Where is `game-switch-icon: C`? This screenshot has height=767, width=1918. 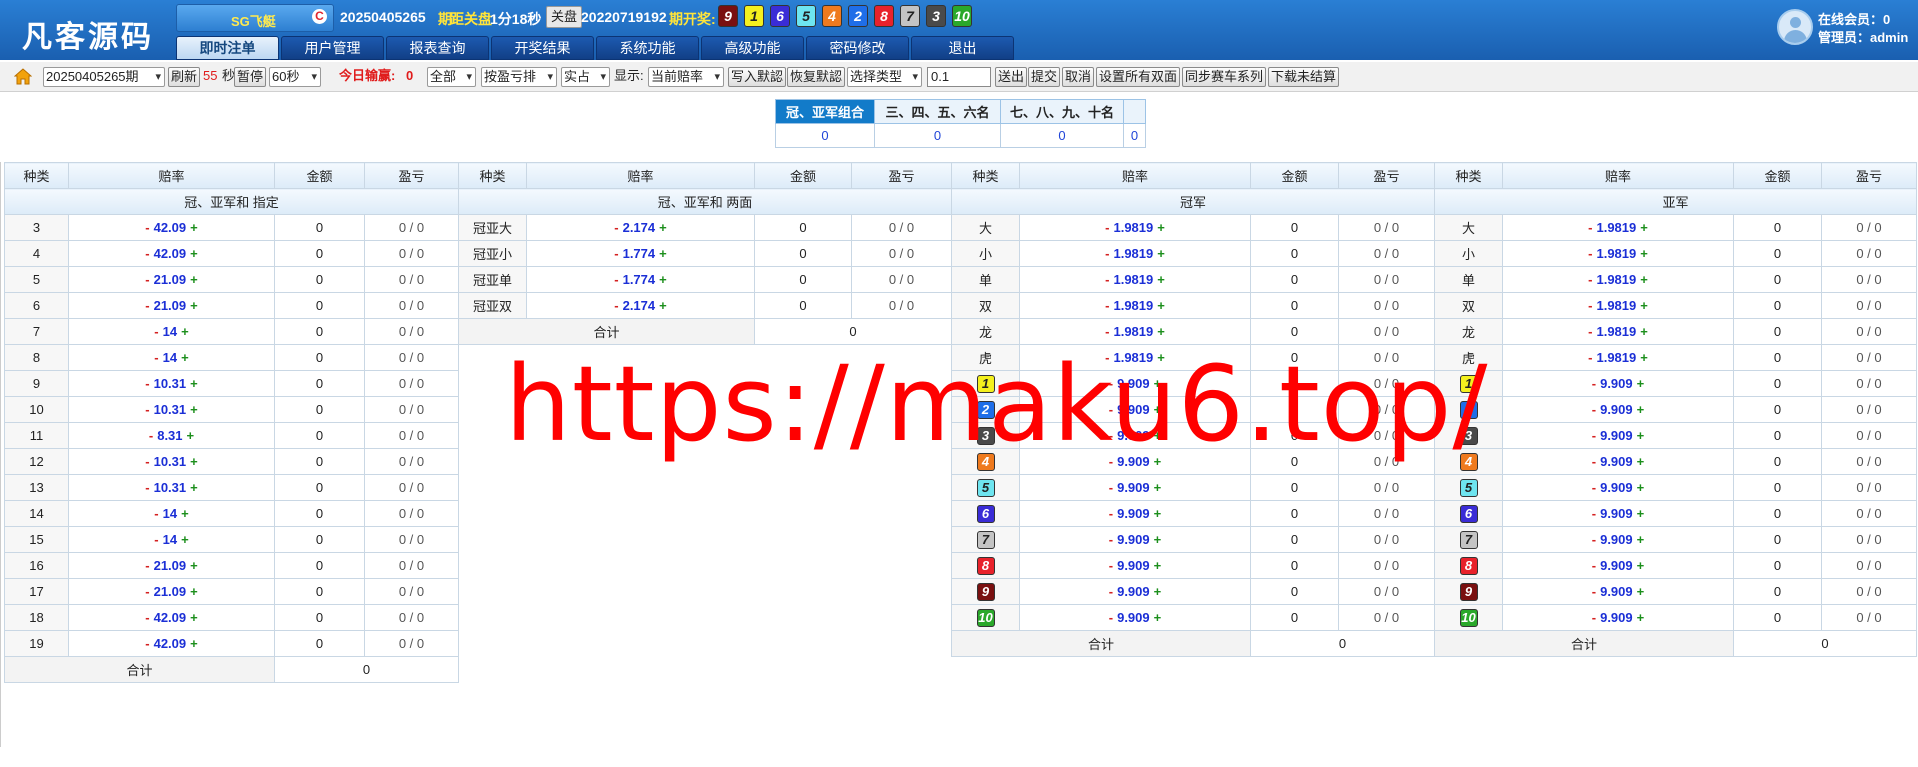 game-switch-icon: C is located at coordinates (319, 16).